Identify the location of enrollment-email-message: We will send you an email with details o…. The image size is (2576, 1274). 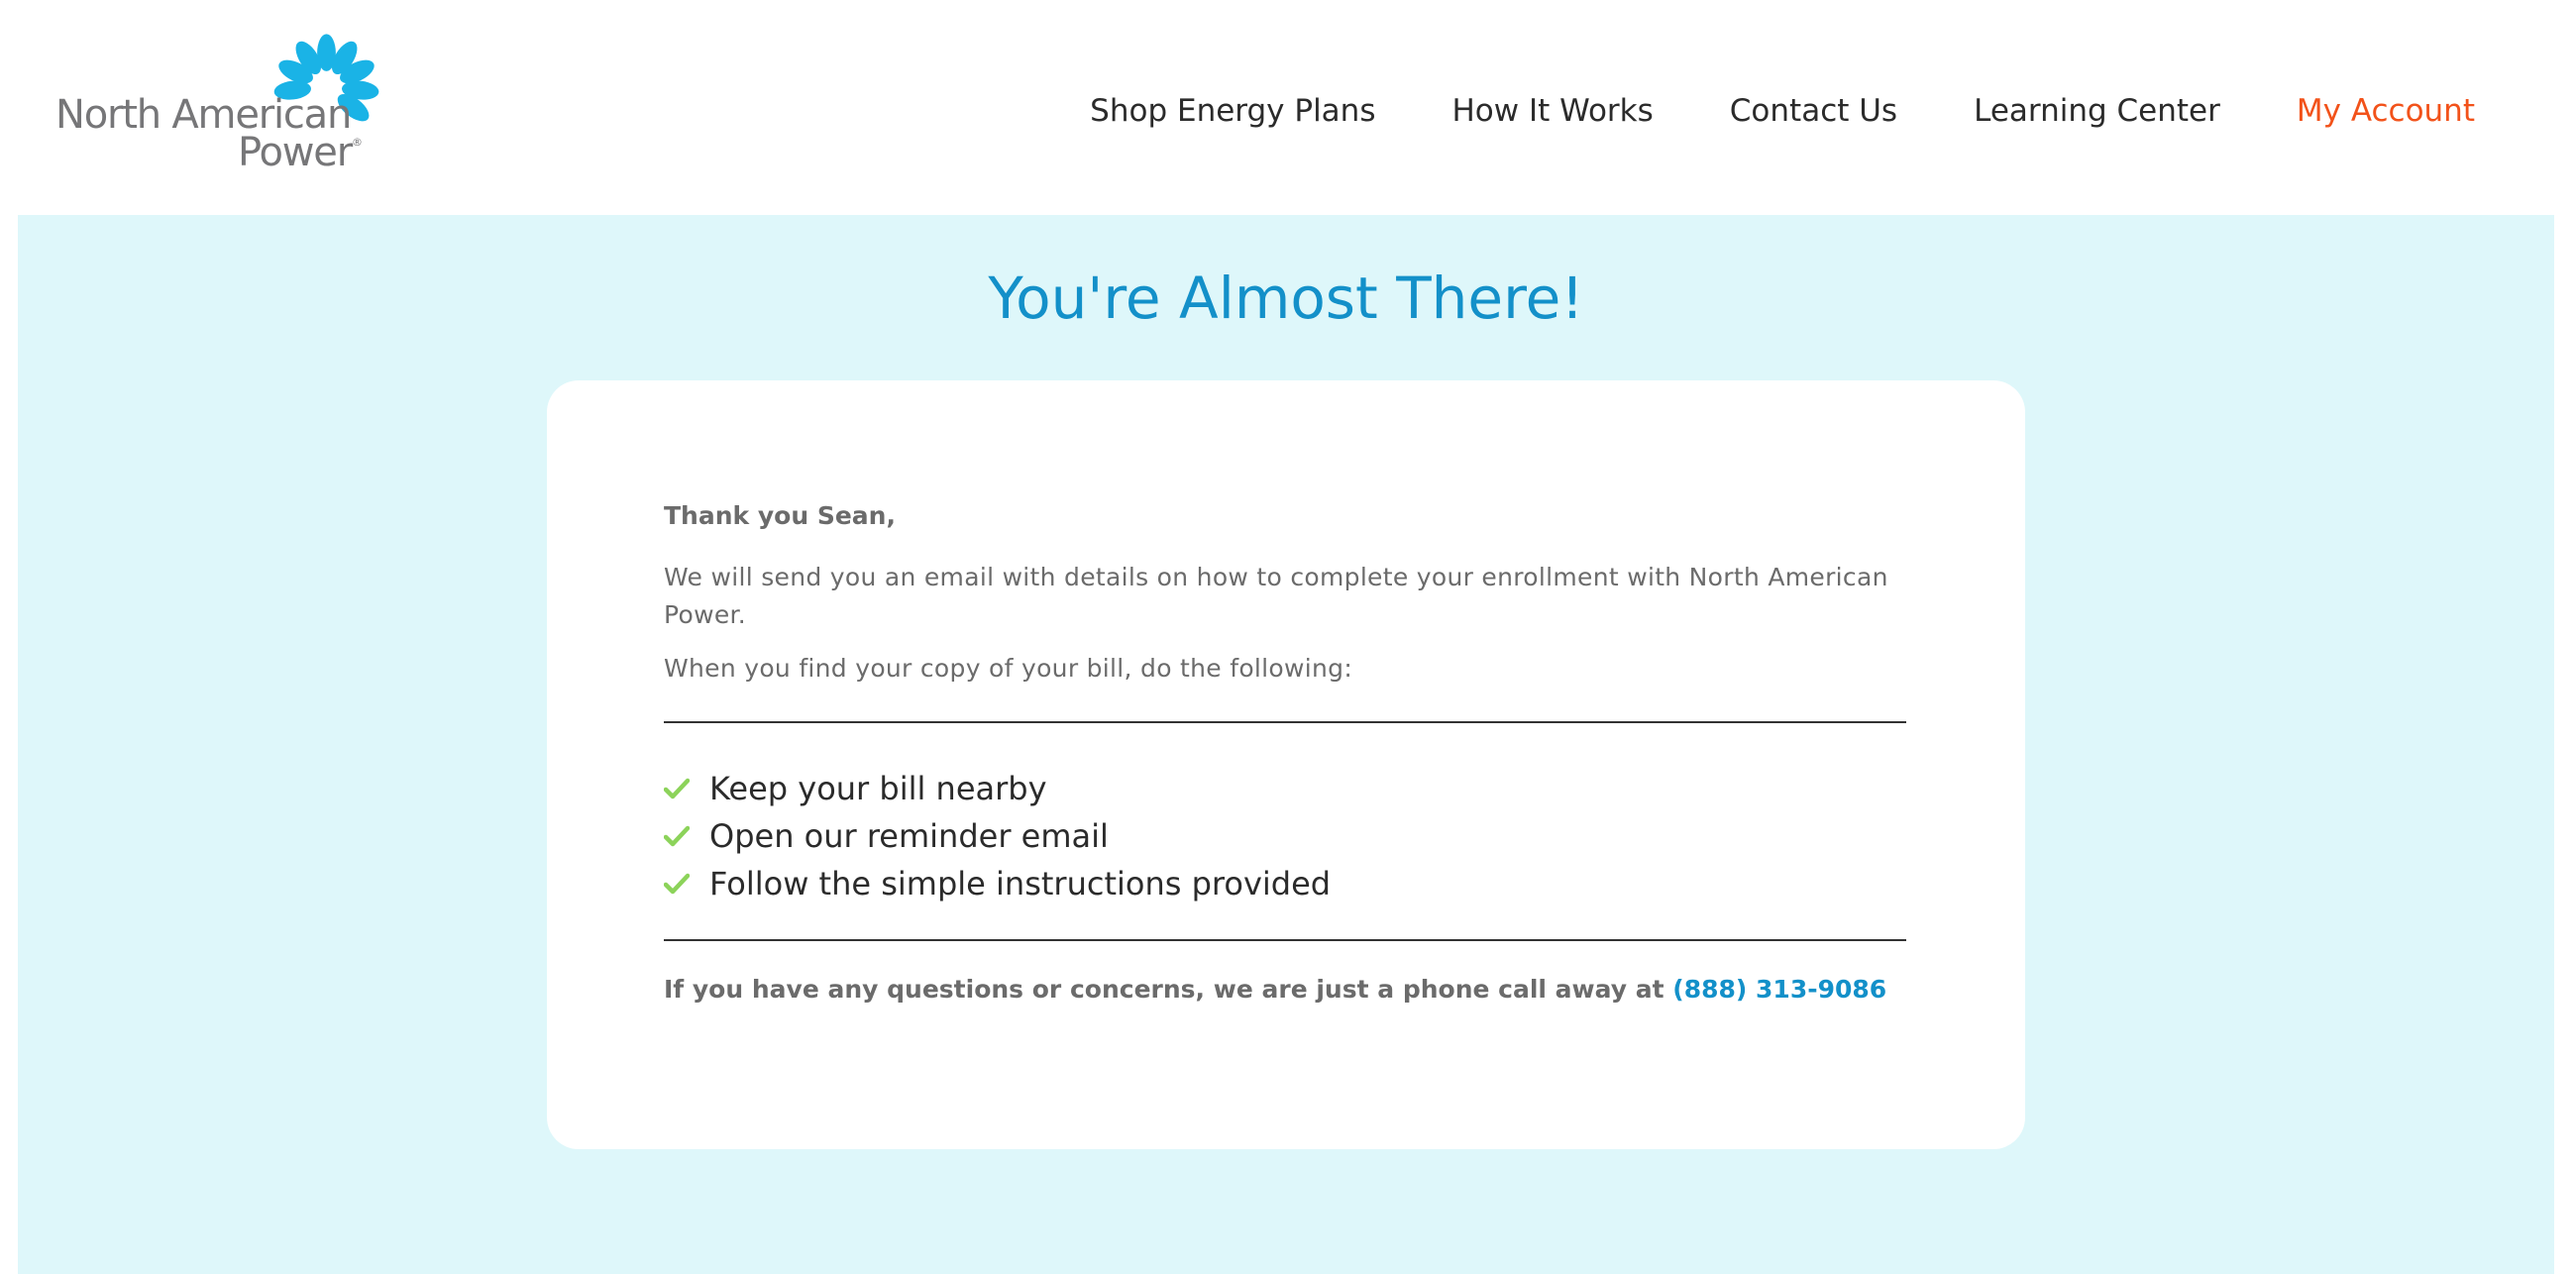
(1276, 596).